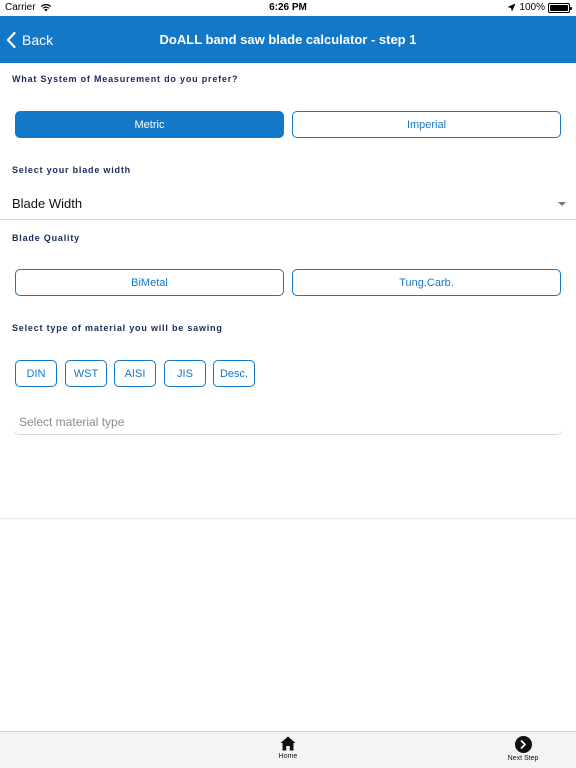 The width and height of the screenshot is (576, 768). What do you see at coordinates (135, 373) in the screenshot?
I see `aisi-button: AISI` at bounding box center [135, 373].